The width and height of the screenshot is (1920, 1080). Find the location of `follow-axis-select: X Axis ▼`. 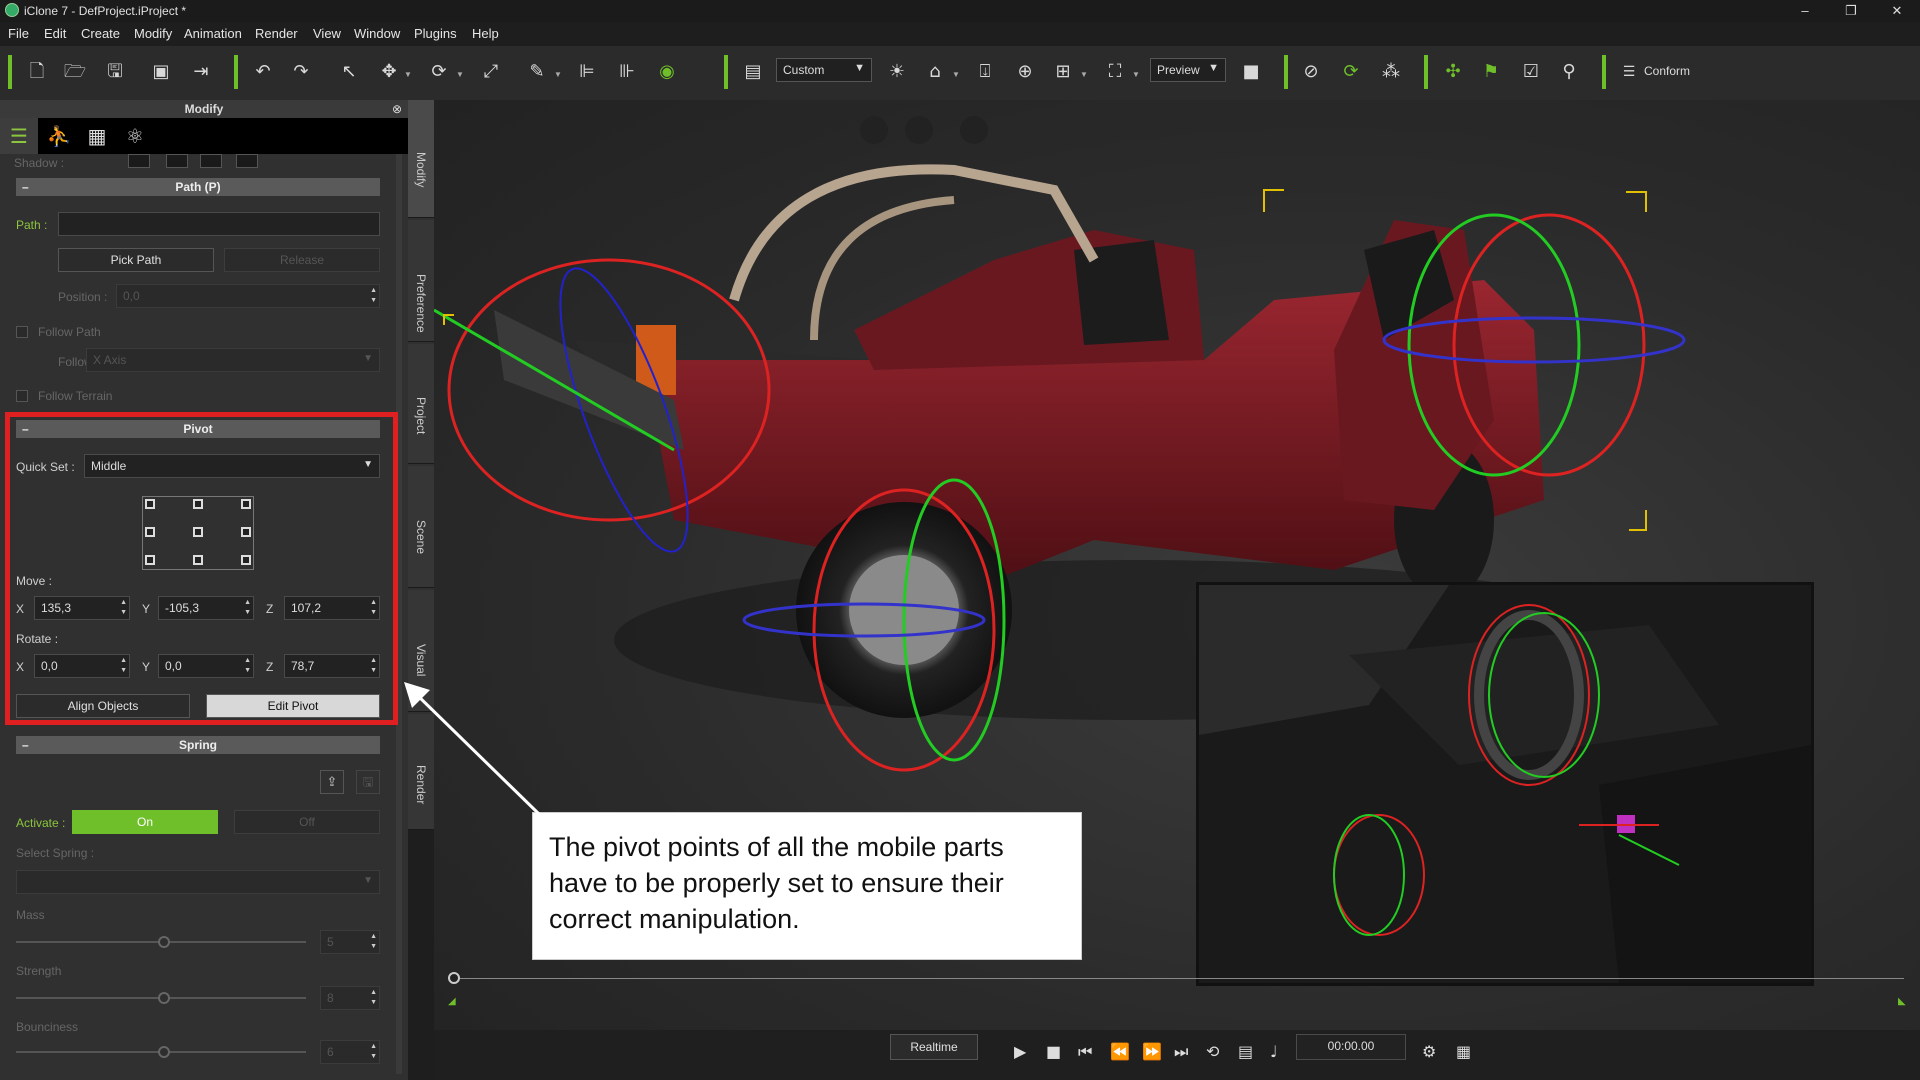

follow-axis-select: X Axis ▼ is located at coordinates (233, 360).